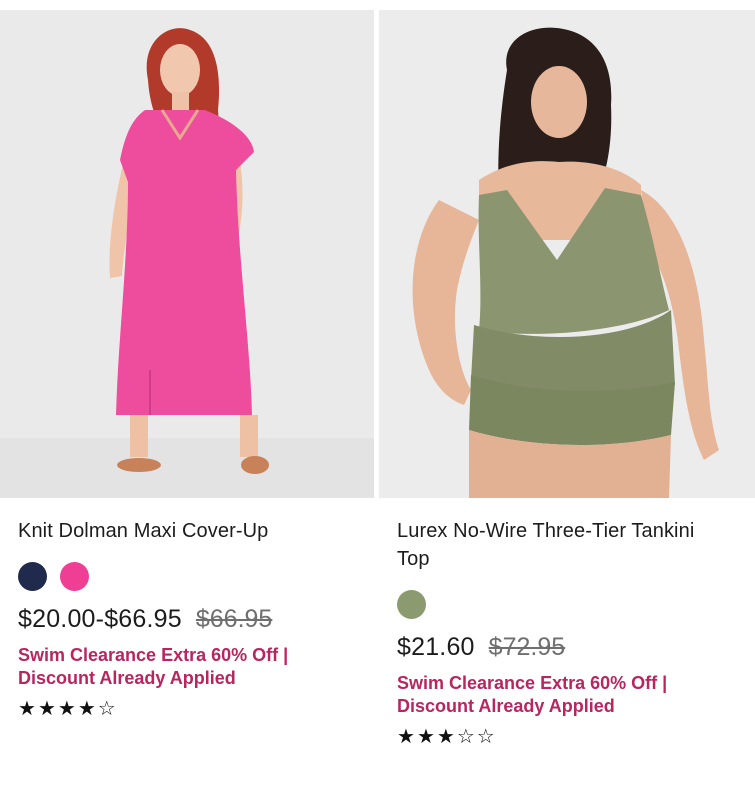 This screenshot has height=800, width=755. What do you see at coordinates (547, 545) in the screenshot?
I see `product-name: Lurex No-Wire Three-Tier Tankini Top` at bounding box center [547, 545].